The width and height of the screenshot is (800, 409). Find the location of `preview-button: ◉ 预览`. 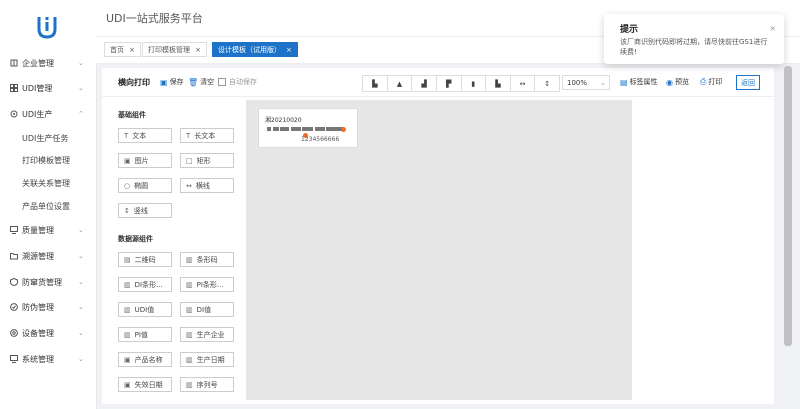

preview-button: ◉ 预览 is located at coordinates (677, 82).